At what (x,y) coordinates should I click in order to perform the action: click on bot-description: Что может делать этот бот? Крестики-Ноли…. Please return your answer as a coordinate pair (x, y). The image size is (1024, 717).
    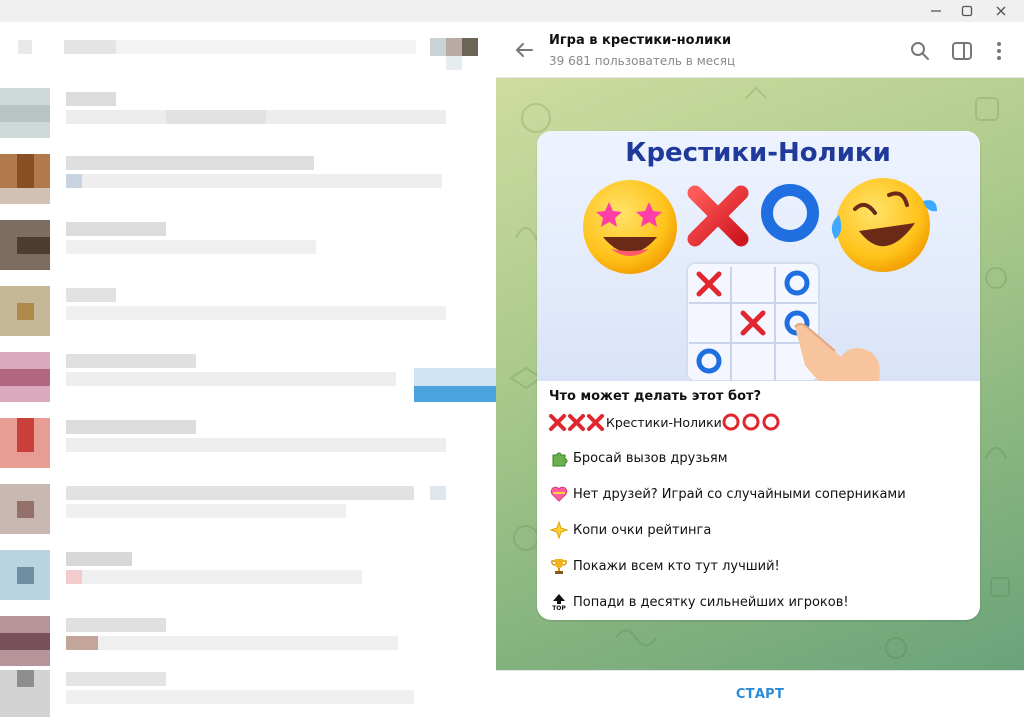
    Looking at the image, I should click on (759, 500).